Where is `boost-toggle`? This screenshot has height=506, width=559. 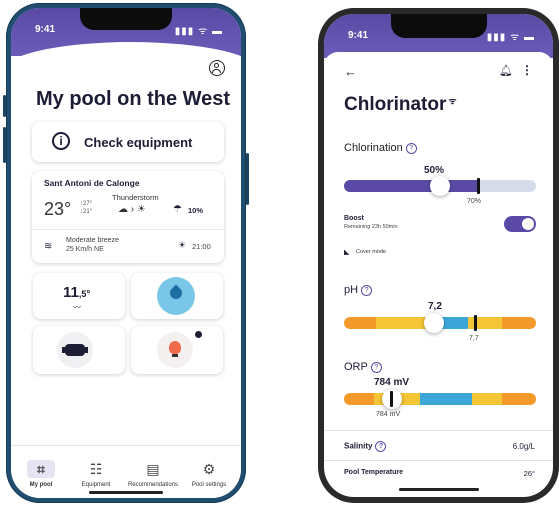
boost-toggle is located at coordinates (520, 224).